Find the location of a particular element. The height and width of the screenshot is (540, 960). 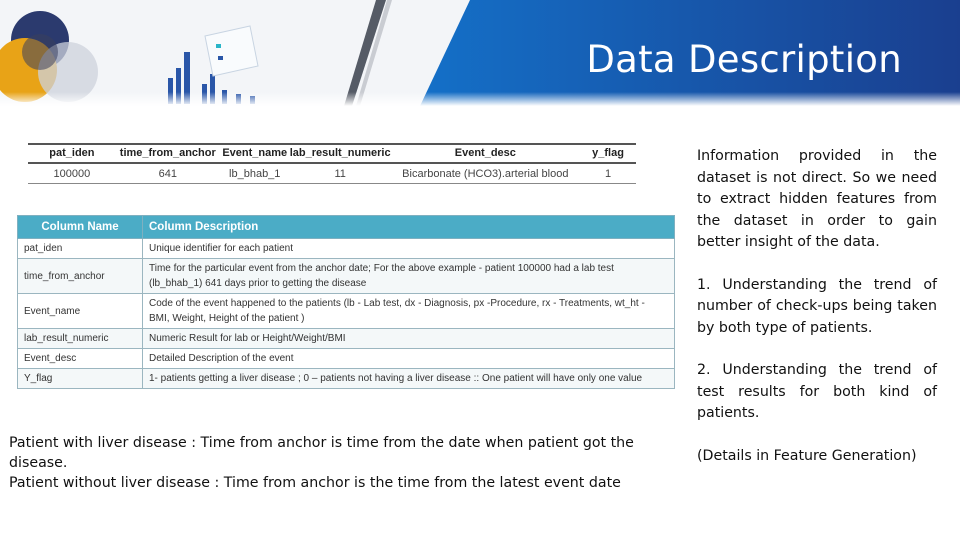

column-desc-cell: Unique identifier for each patient is located at coordinates (408, 248).